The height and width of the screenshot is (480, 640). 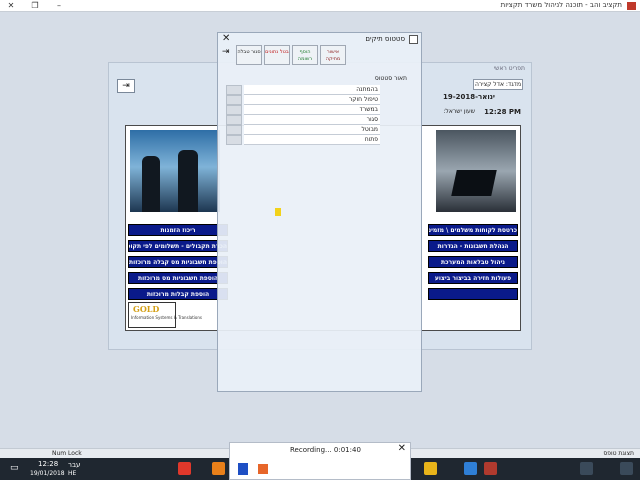 What do you see at coordinates (59, 6) in the screenshot?
I see `minimize-window-icon: –` at bounding box center [59, 6].